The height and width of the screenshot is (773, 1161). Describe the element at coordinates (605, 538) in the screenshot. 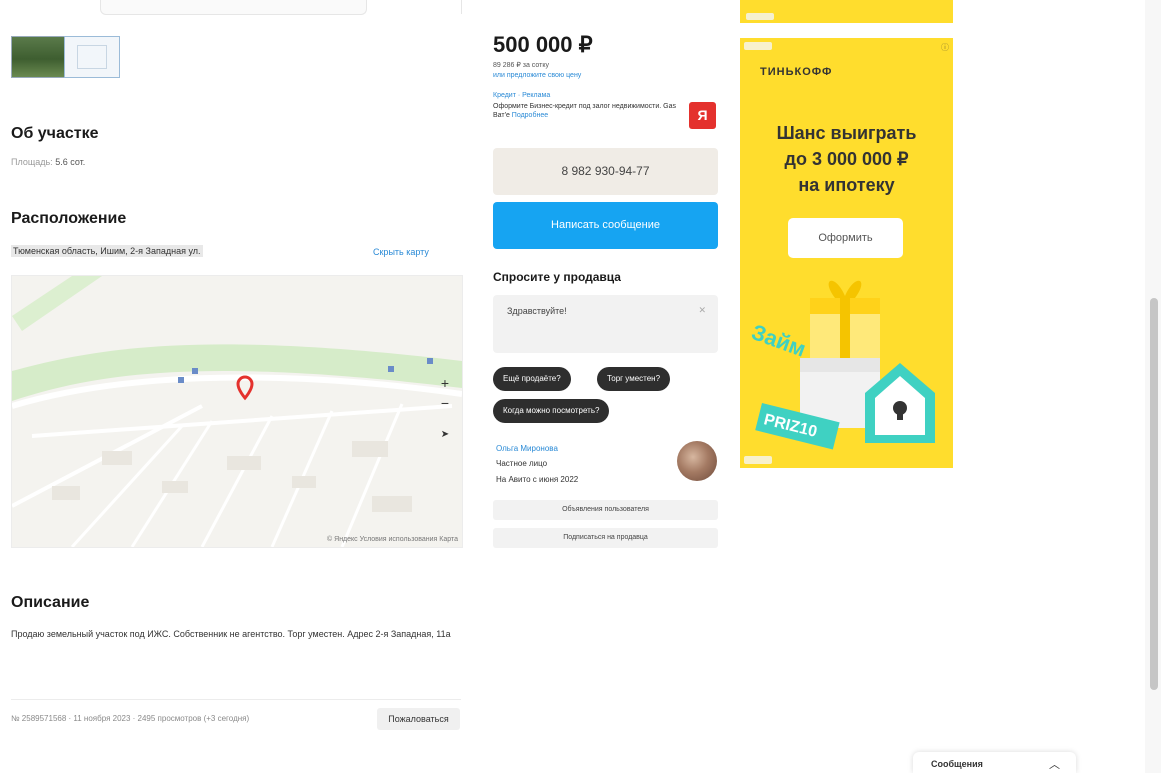

I see `subscribe-seller-button: Подписаться на продавца` at that location.